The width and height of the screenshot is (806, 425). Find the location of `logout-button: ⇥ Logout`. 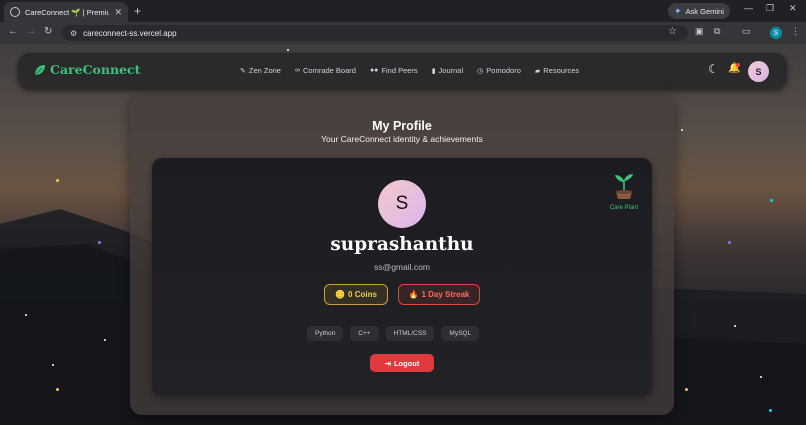

logout-button: ⇥ Logout is located at coordinates (402, 363).